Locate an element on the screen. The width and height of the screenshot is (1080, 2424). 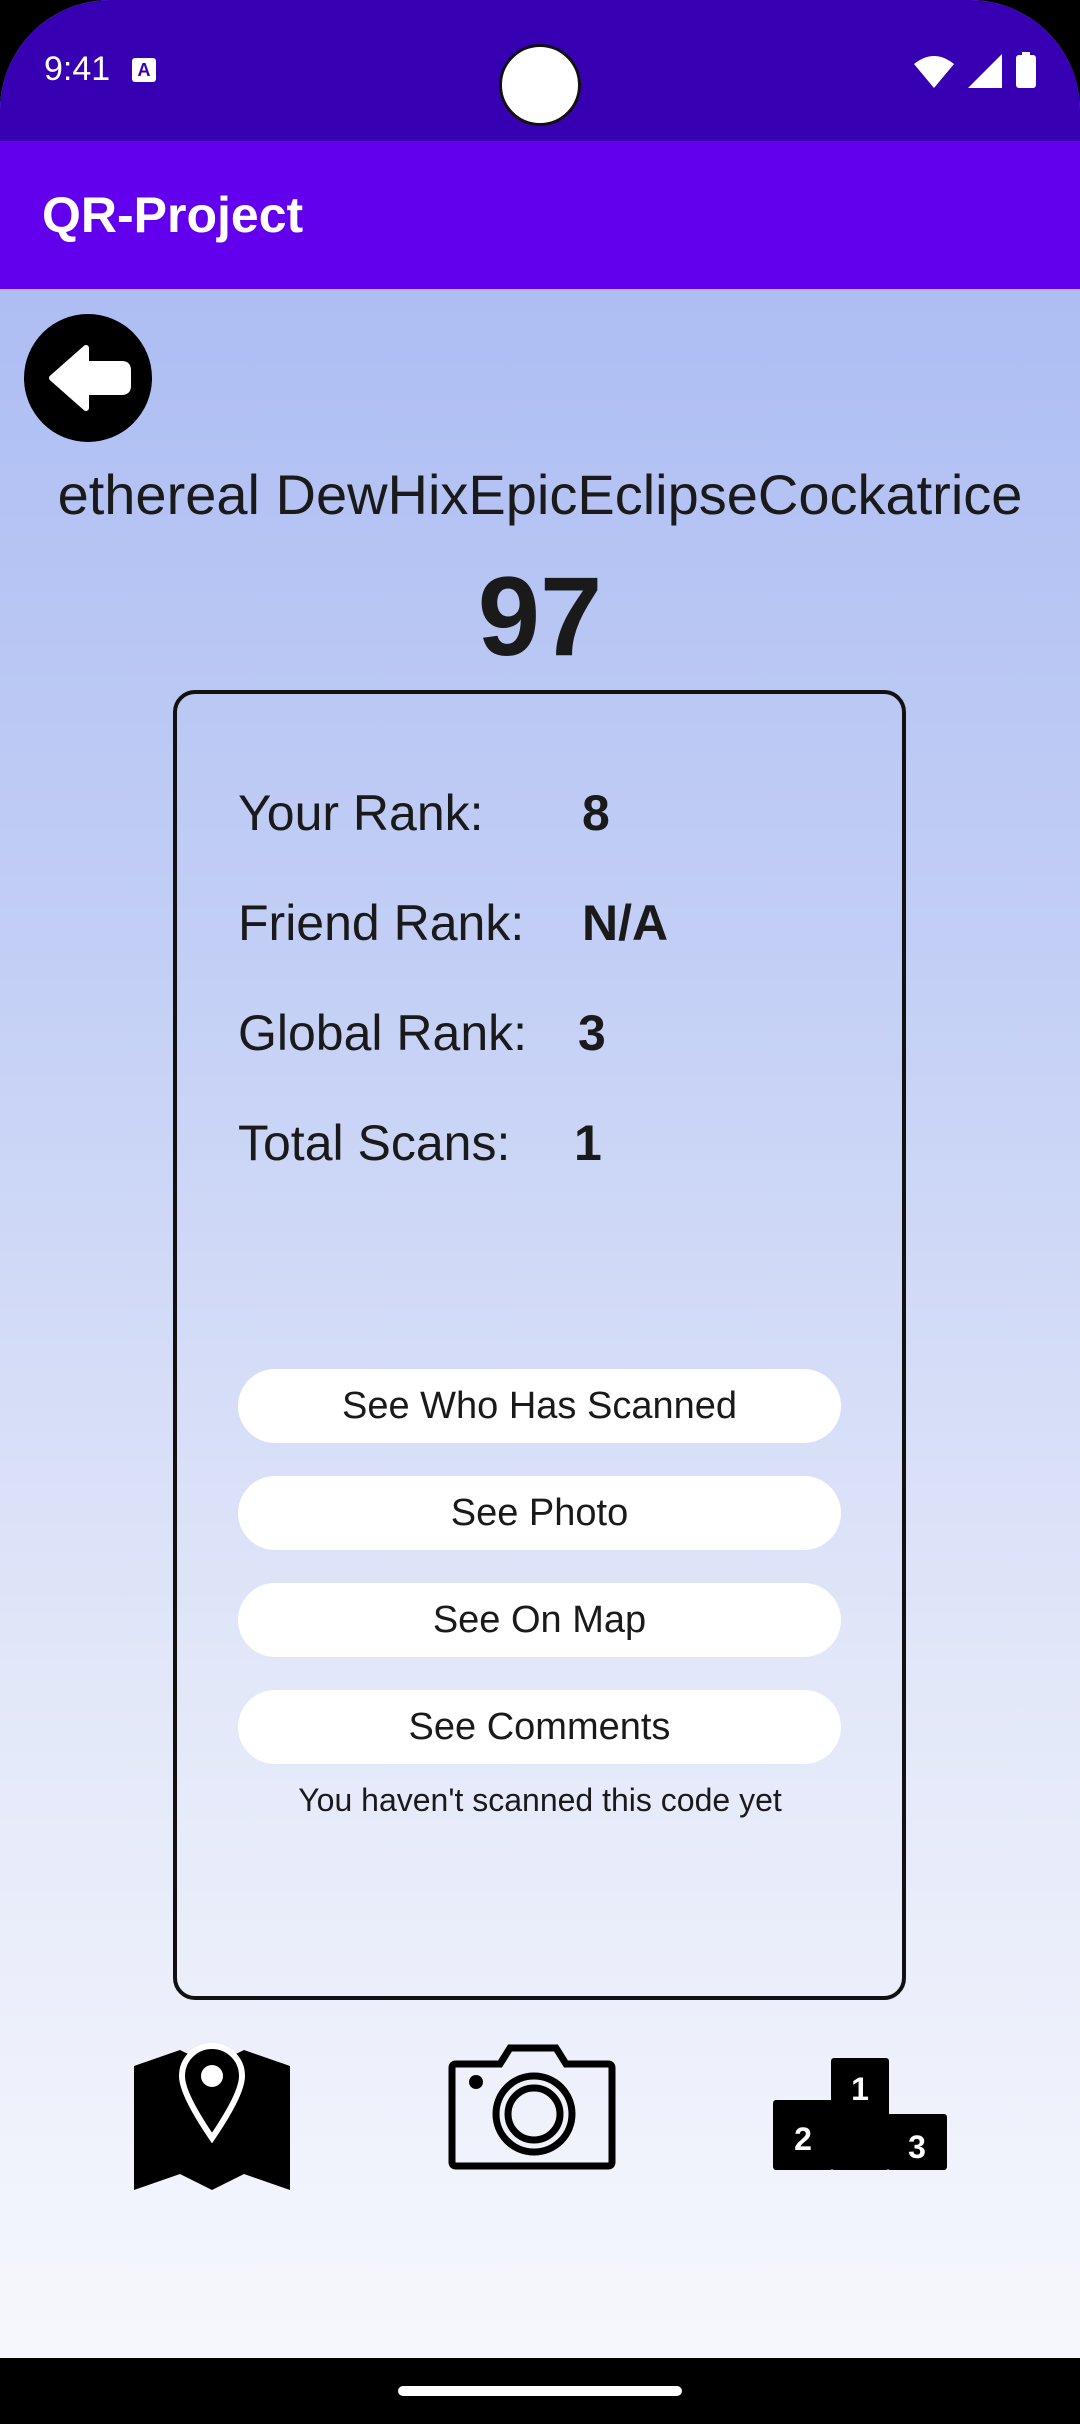
see-photo-button: See Photo is located at coordinates (539, 1513).